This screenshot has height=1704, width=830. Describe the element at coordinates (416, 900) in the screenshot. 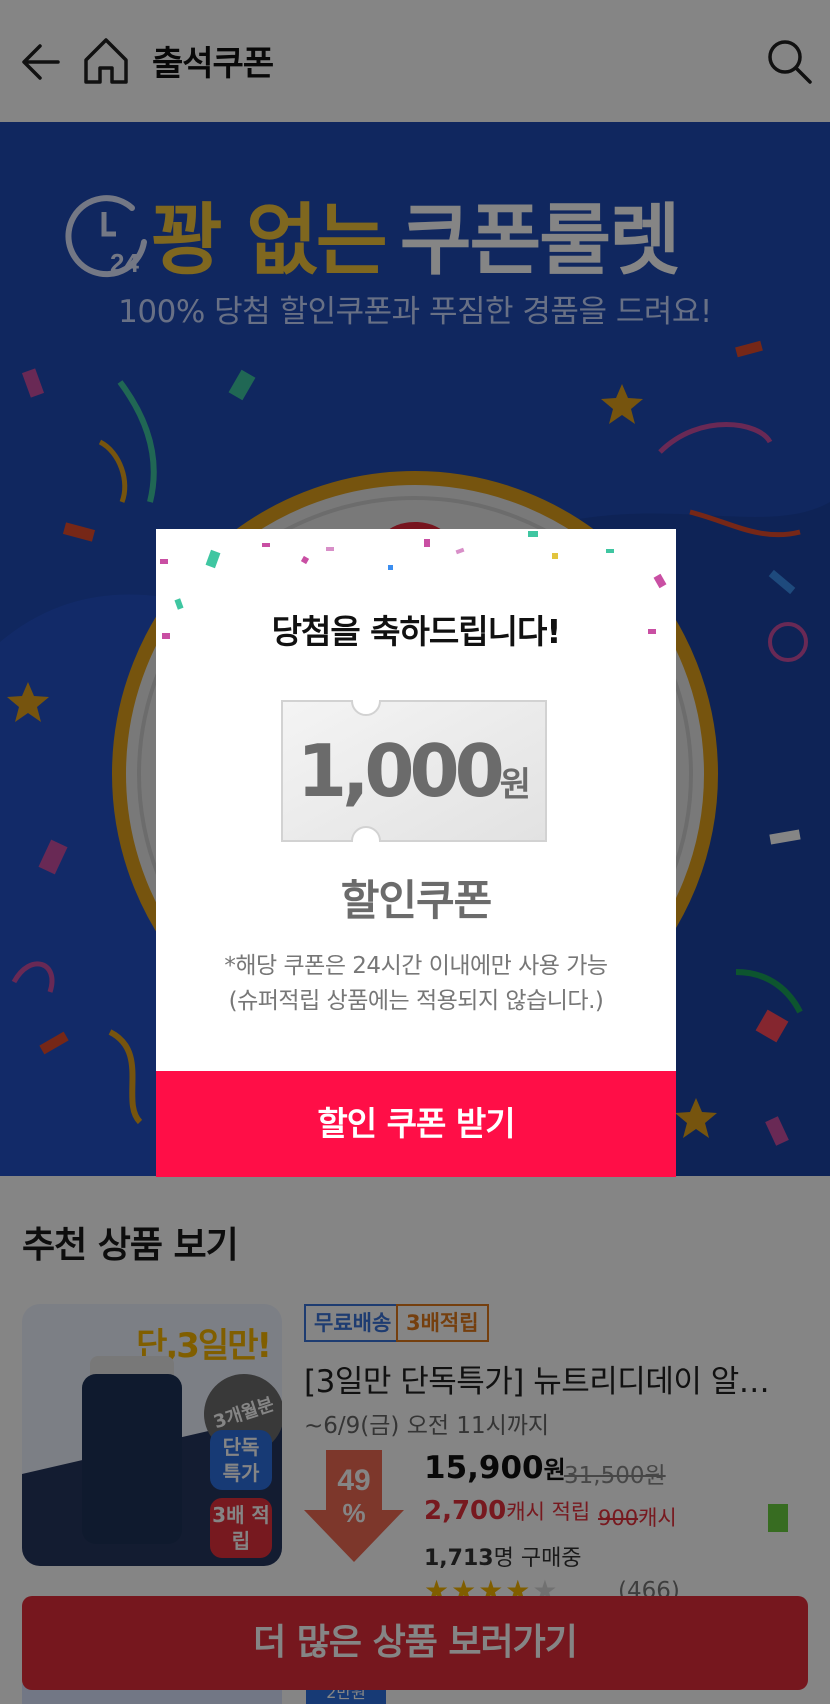

I see `coupon-type-label: 할인쿠폰` at that location.